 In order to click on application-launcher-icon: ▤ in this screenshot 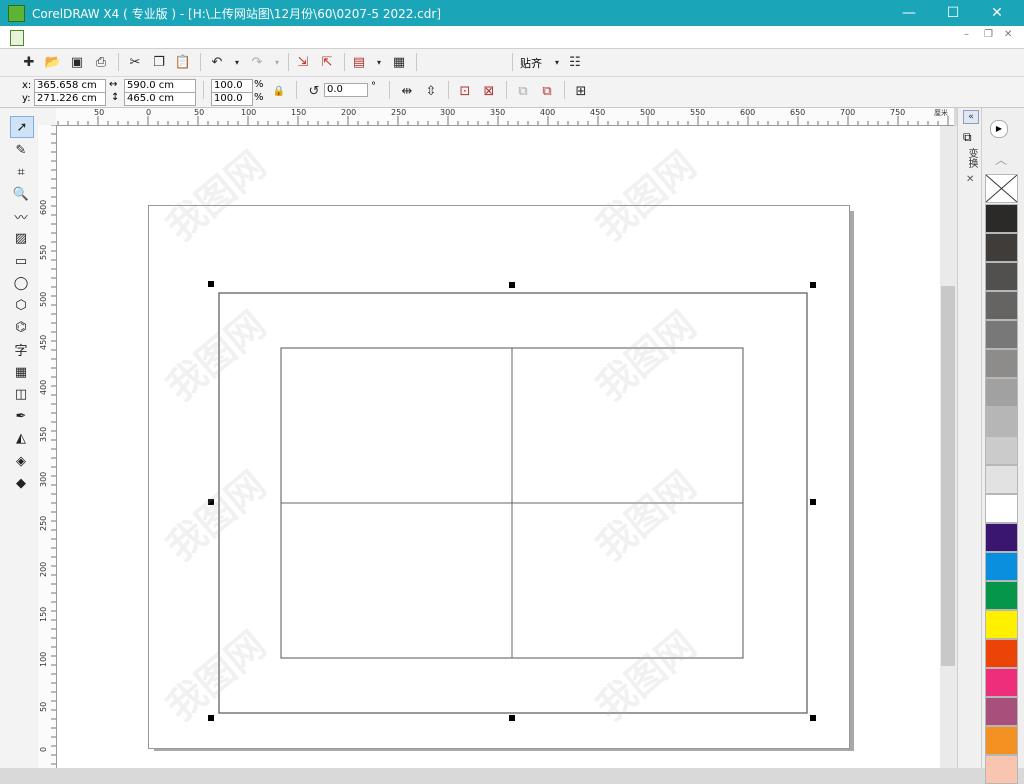, I will do `click(359, 62)`.